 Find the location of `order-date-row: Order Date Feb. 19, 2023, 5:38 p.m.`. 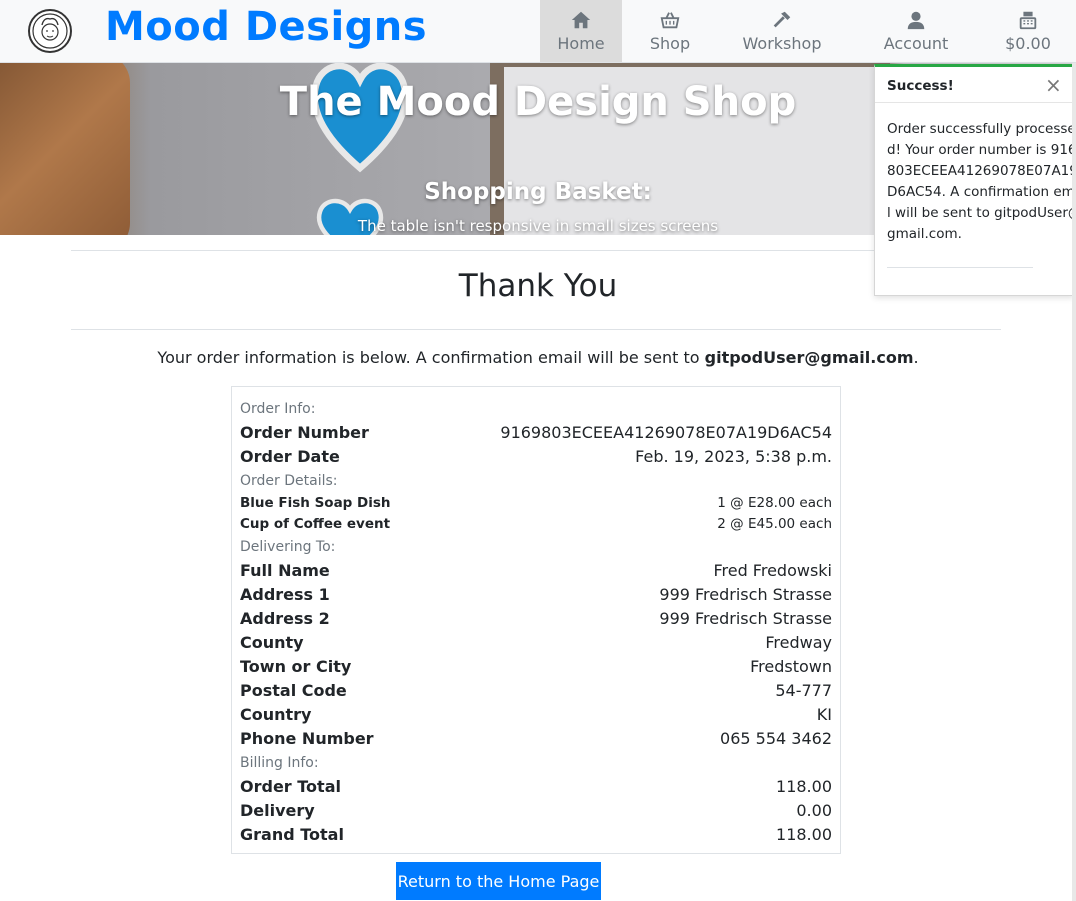

order-date-row: Order Date Feb. 19, 2023, 5:38 p.m. is located at coordinates (536, 459).